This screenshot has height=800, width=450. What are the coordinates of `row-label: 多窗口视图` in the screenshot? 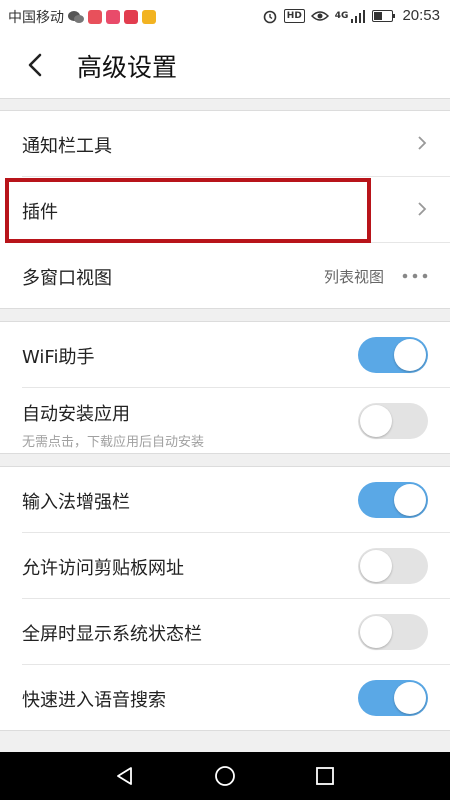 It's located at (67, 278).